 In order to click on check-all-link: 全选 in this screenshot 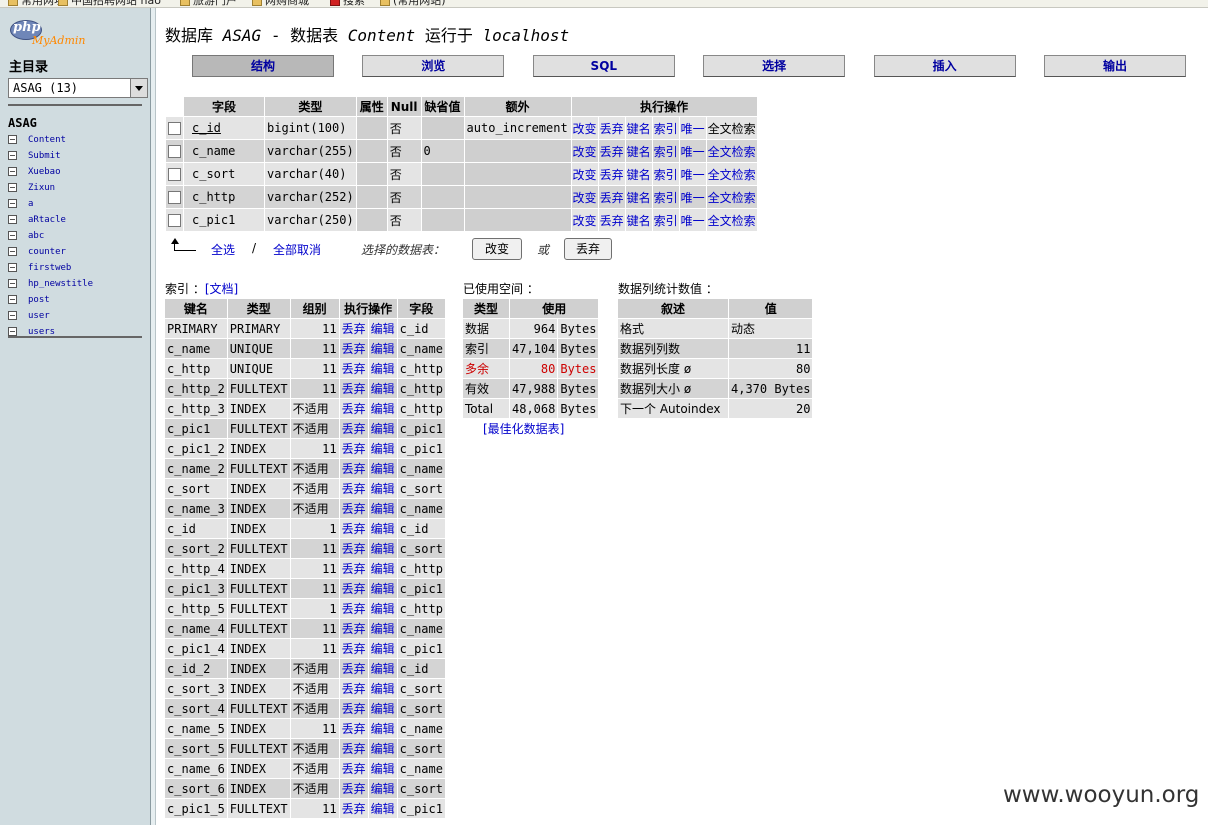, I will do `click(223, 249)`.